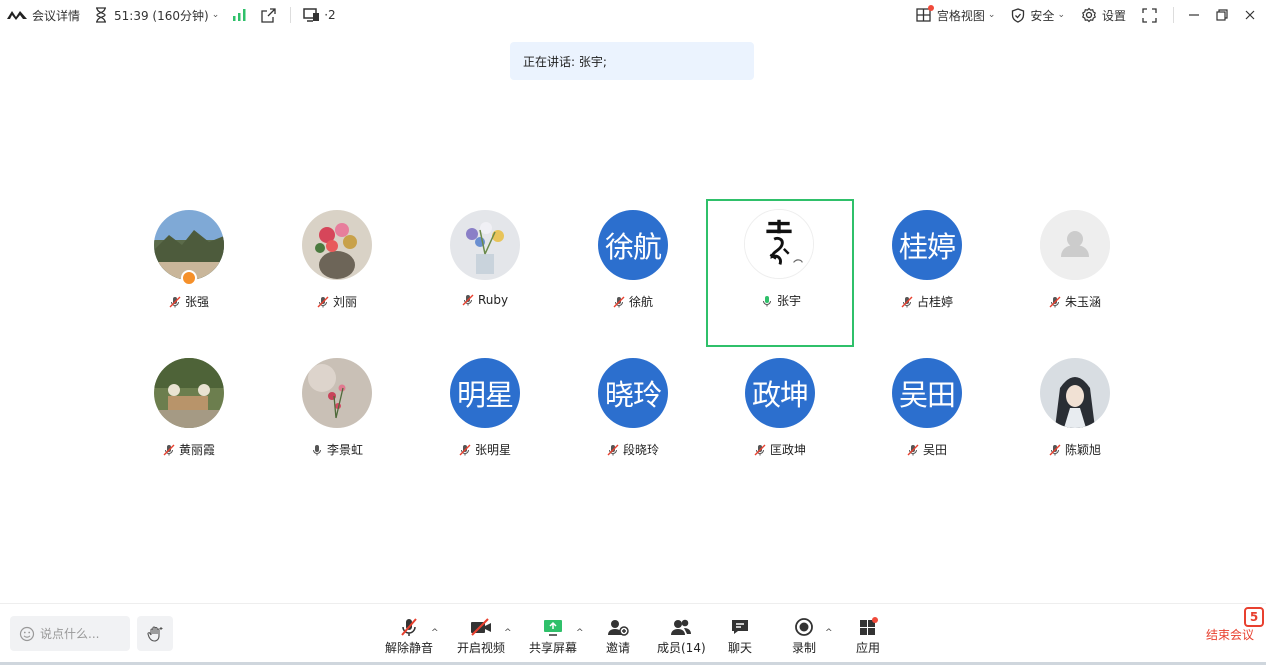 The width and height of the screenshot is (1266, 665). I want to click on device-count-label: ·2, so click(330, 15).